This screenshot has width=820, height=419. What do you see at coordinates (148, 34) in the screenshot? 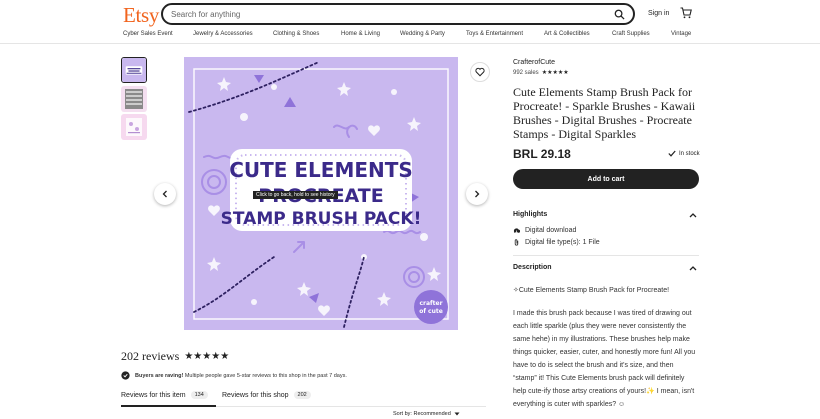
I see `cat-cyber-sales: Cyber Sales Event` at bounding box center [148, 34].